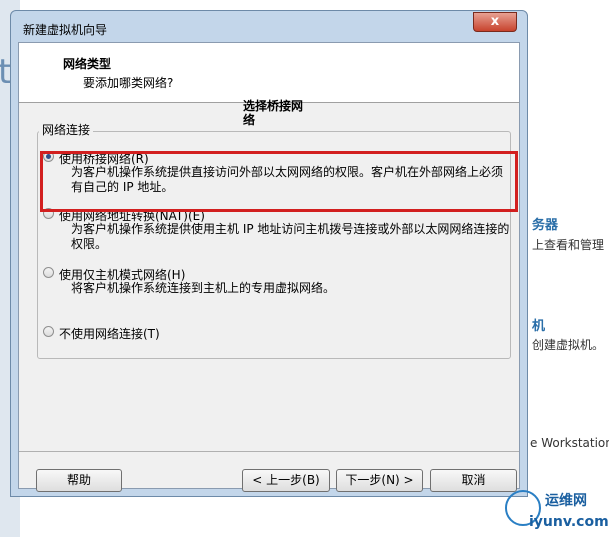  Describe the element at coordinates (48, 272) in the screenshot. I see `radio-button-host-only` at that location.